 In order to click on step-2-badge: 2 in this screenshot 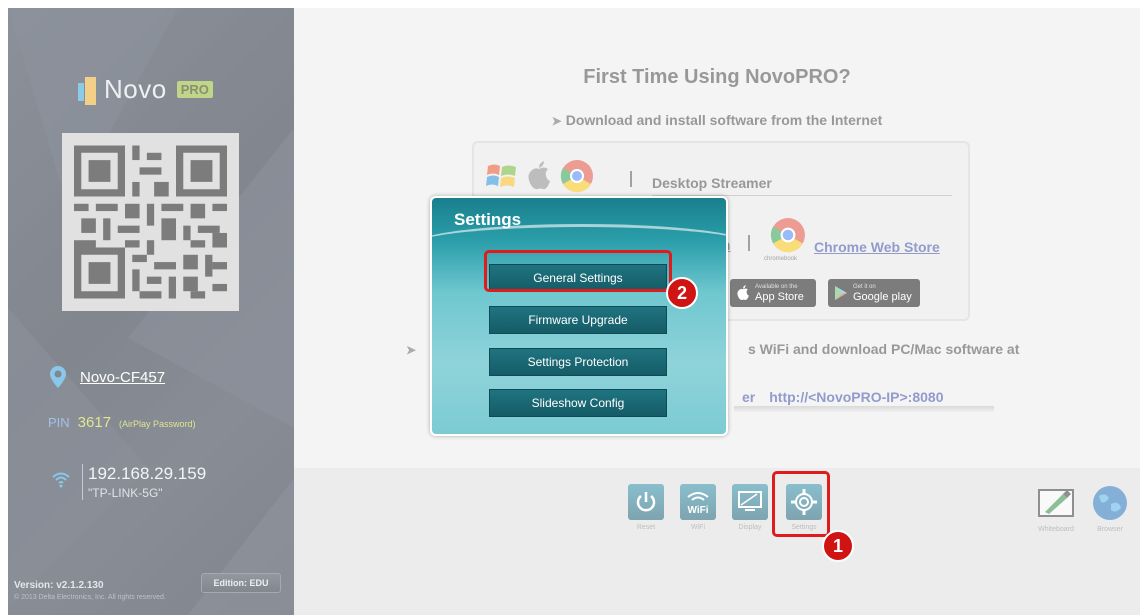, I will do `click(682, 293)`.